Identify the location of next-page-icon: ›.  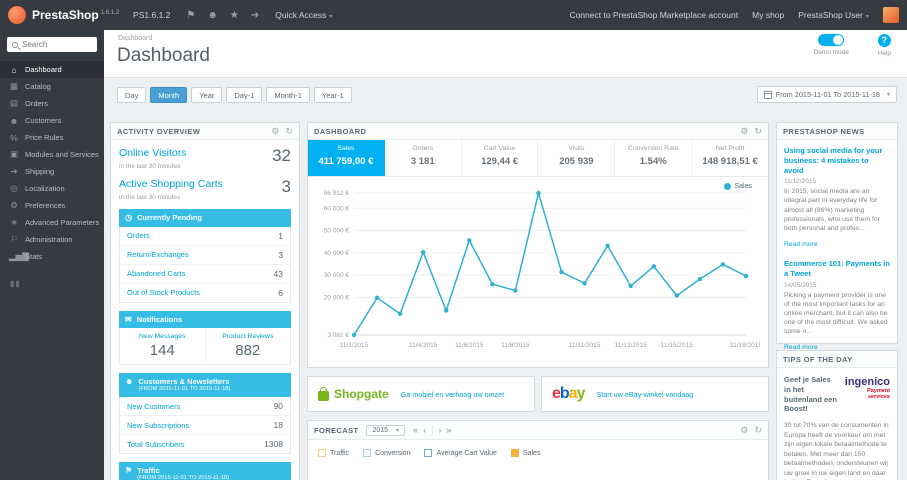
(439, 430).